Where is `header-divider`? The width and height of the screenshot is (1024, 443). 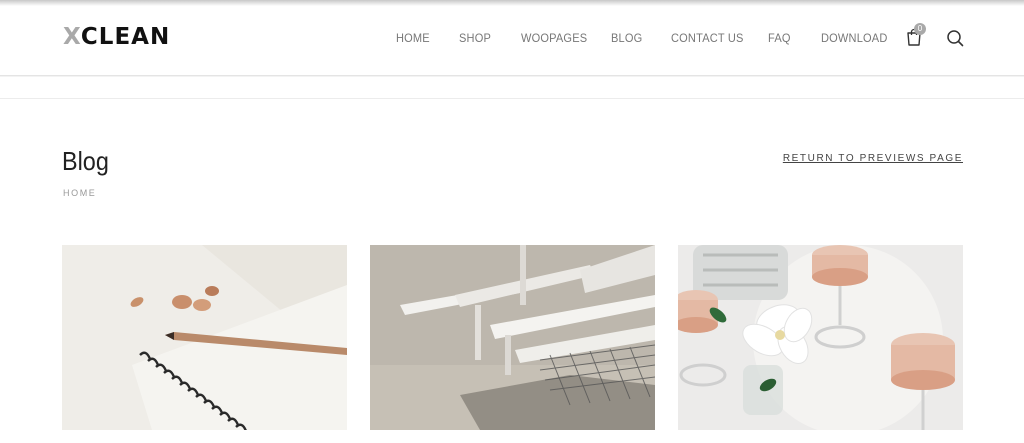
header-divider is located at coordinates (512, 98).